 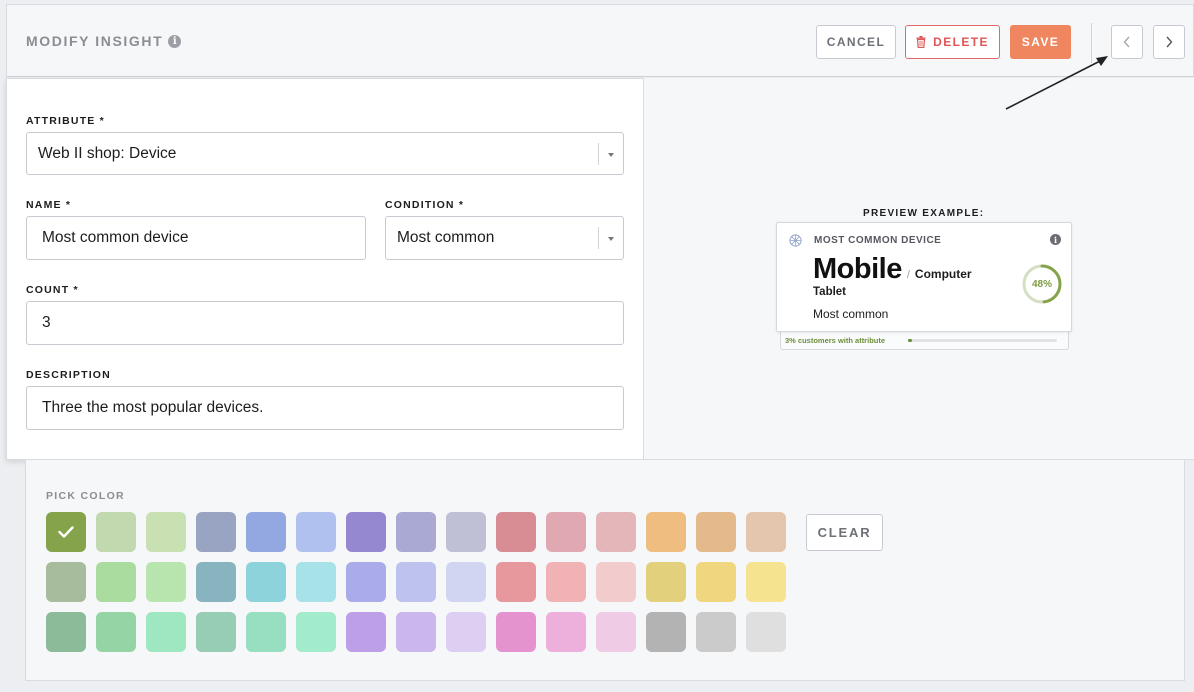 I want to click on primary-value: Mobile, so click(x=857, y=269).